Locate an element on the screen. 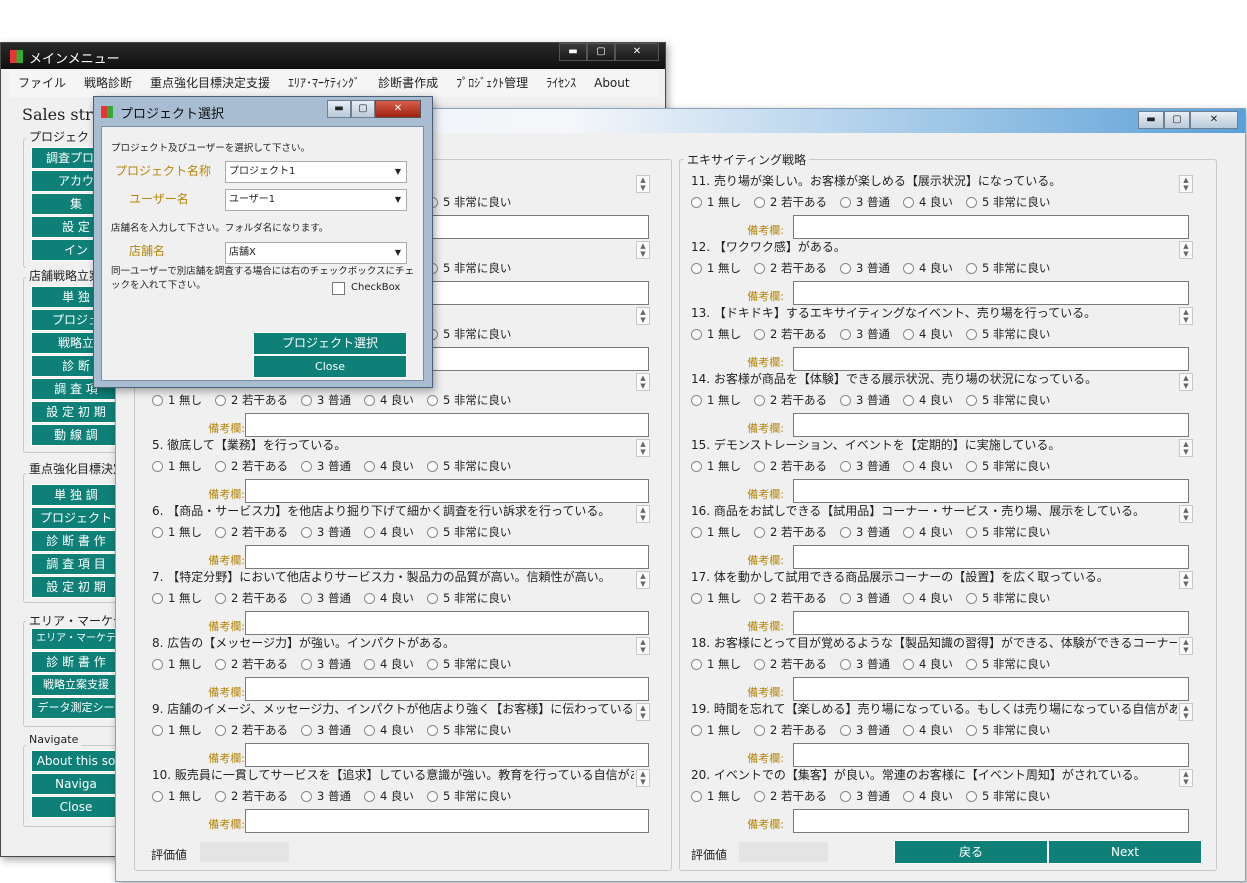 Image resolution: width=1247 pixels, height=883 pixels. dialog-close-button: Close is located at coordinates (330, 366).